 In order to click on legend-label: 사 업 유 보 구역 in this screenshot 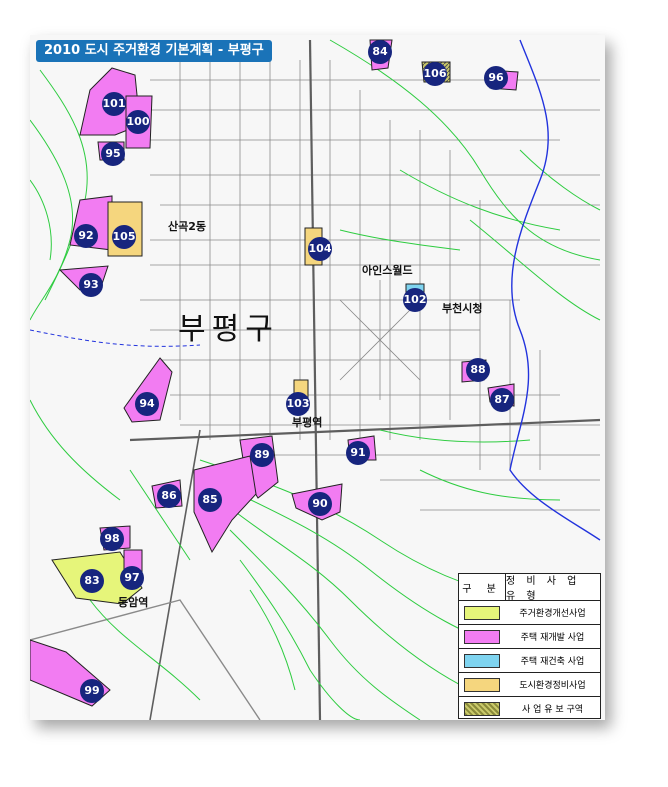, I will do `click(552, 710)`.